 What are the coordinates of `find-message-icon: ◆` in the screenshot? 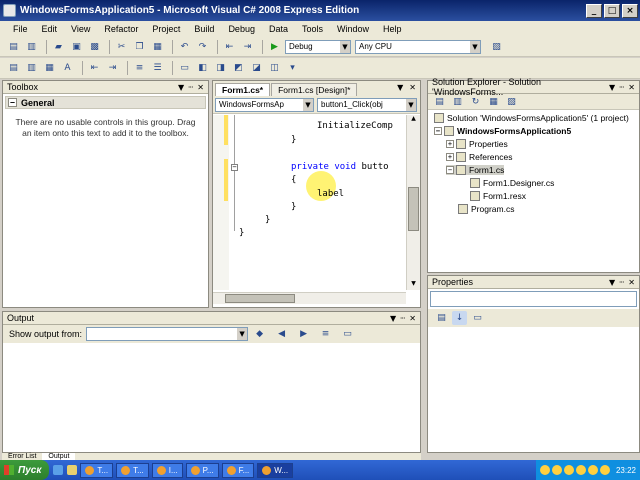 It's located at (259, 334).